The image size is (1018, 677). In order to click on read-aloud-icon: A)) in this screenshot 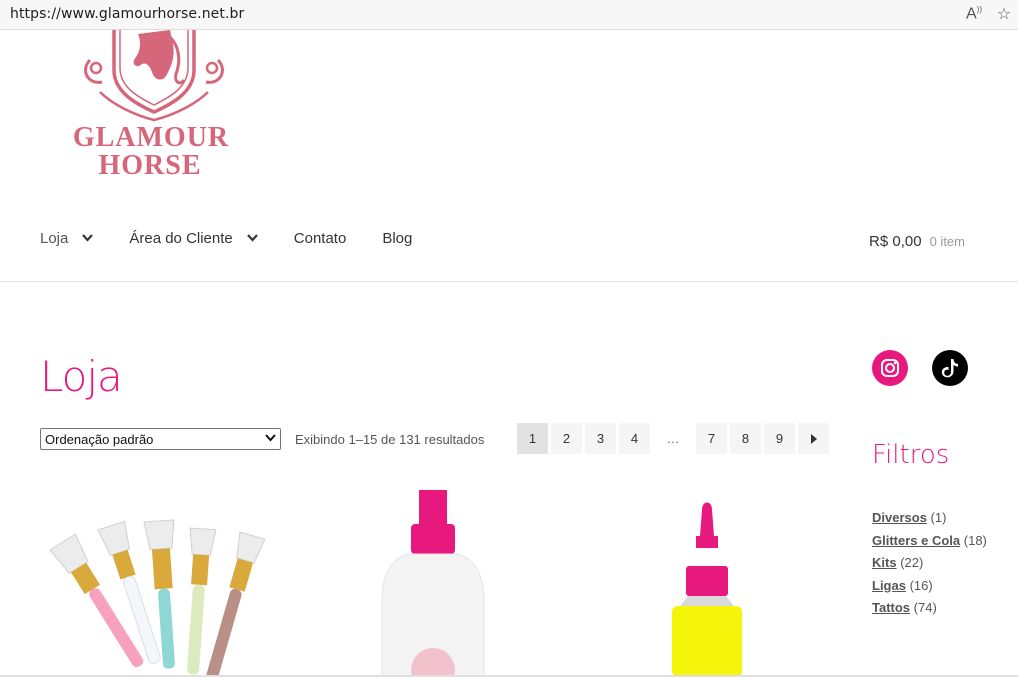, I will do `click(974, 14)`.